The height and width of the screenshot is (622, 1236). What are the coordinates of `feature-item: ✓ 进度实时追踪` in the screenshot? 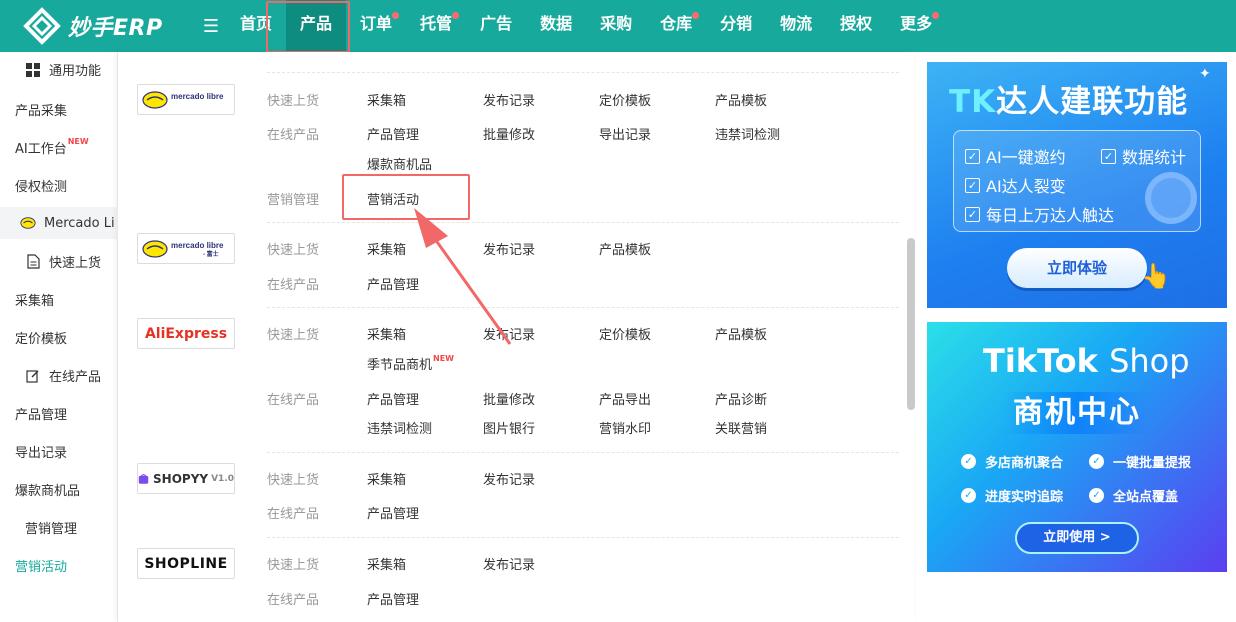 It's located at (1012, 495).